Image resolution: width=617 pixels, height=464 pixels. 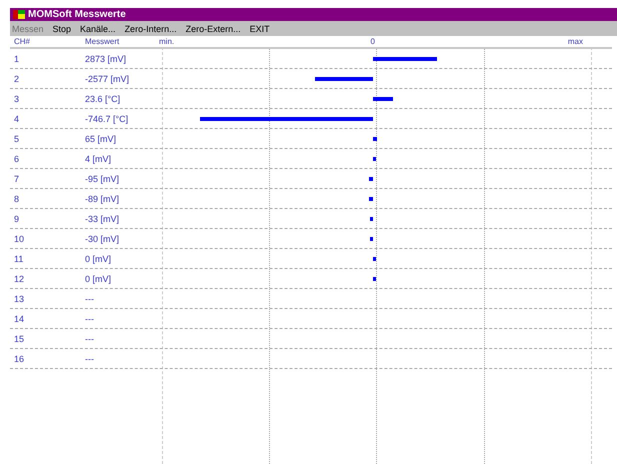 What do you see at coordinates (372, 41) in the screenshot?
I see `zero-label: 0` at bounding box center [372, 41].